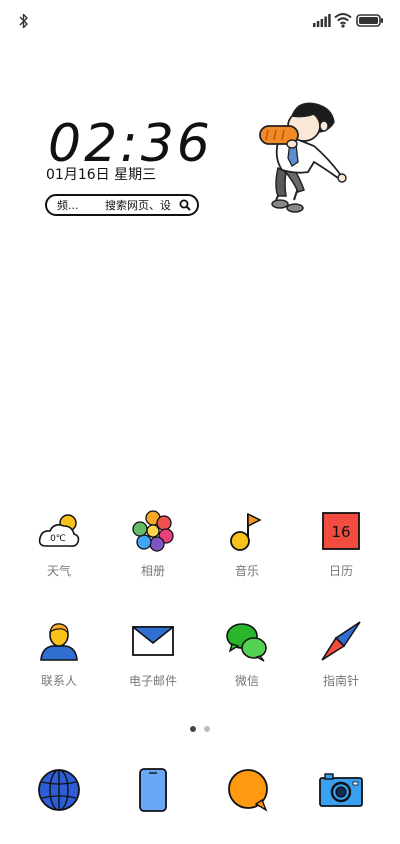 The width and height of the screenshot is (400, 844). I want to click on app-label: 电子邮件, so click(152, 681).